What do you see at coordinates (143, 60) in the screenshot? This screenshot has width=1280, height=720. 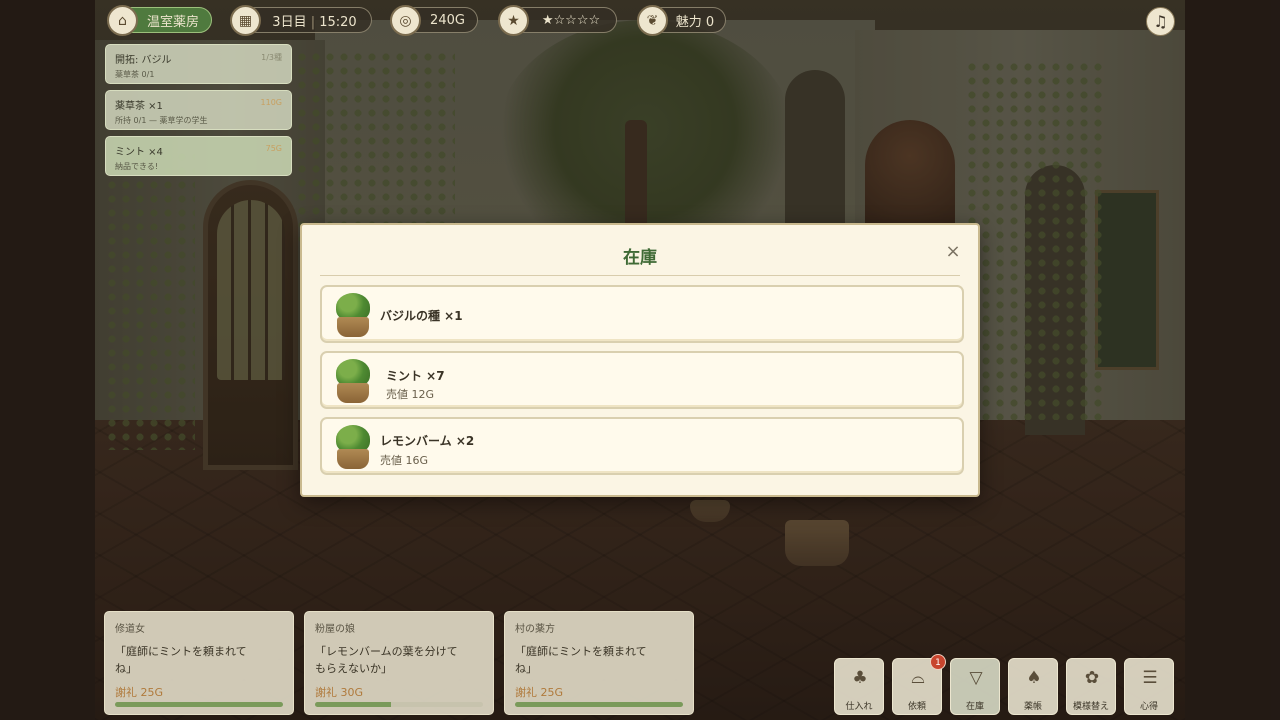 I see `quest-title: 開拓: バジル` at bounding box center [143, 60].